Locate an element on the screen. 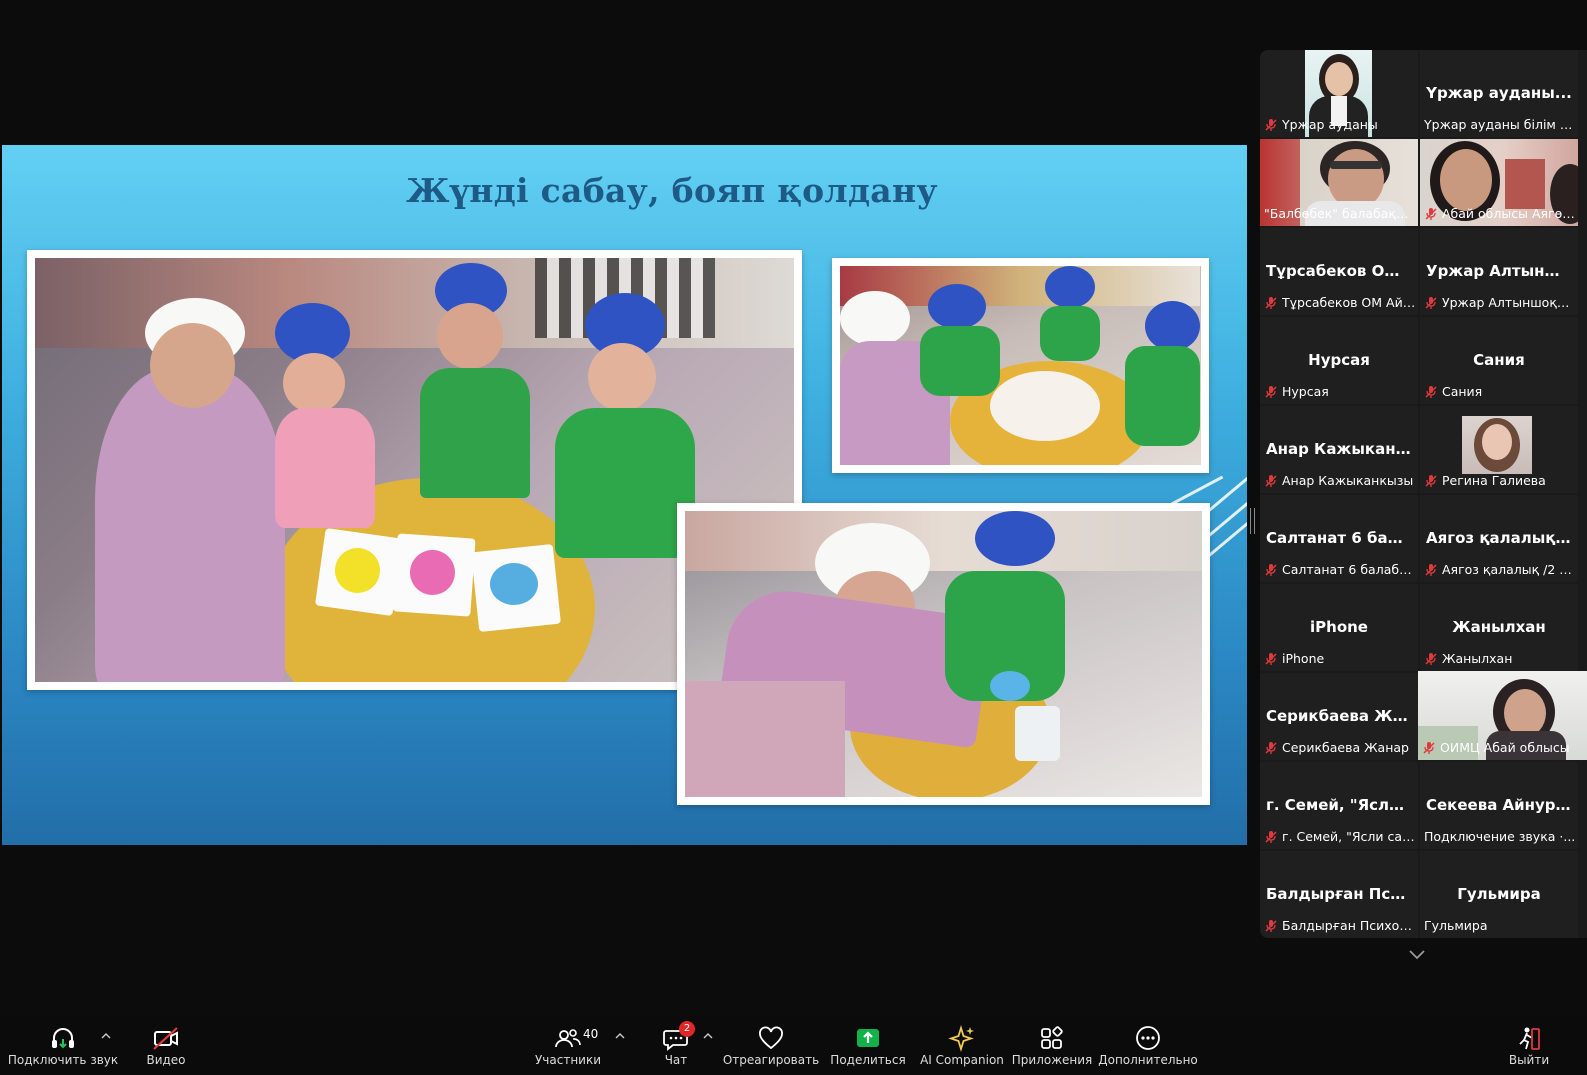 Image resolution: width=1587 pixels, height=1075 pixels. share-screen-button: Поделиться is located at coordinates (868, 1045).